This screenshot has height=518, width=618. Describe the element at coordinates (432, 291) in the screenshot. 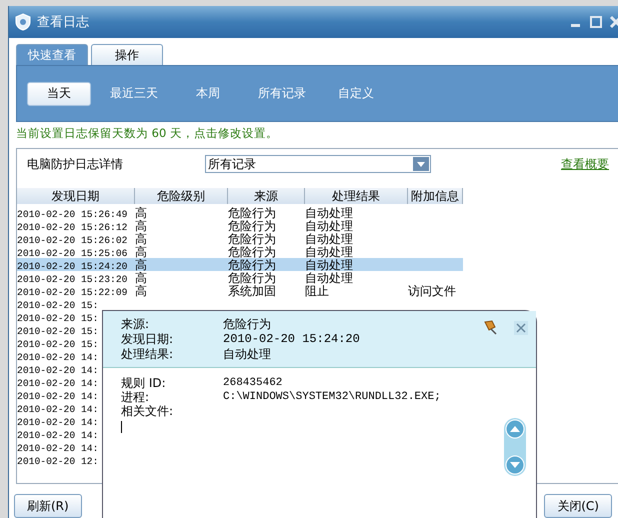

I see `table-cell: 访问文件` at that location.